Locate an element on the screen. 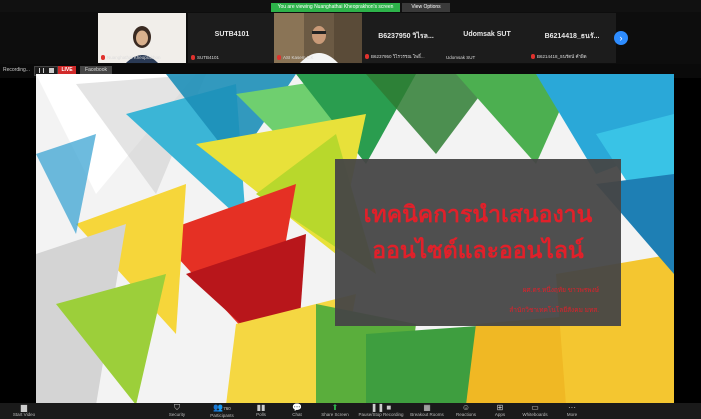 Image resolution: width=701 pixels, height=419 pixels. breakout-rooms-label: Breakout Rooms is located at coordinates (427, 414).